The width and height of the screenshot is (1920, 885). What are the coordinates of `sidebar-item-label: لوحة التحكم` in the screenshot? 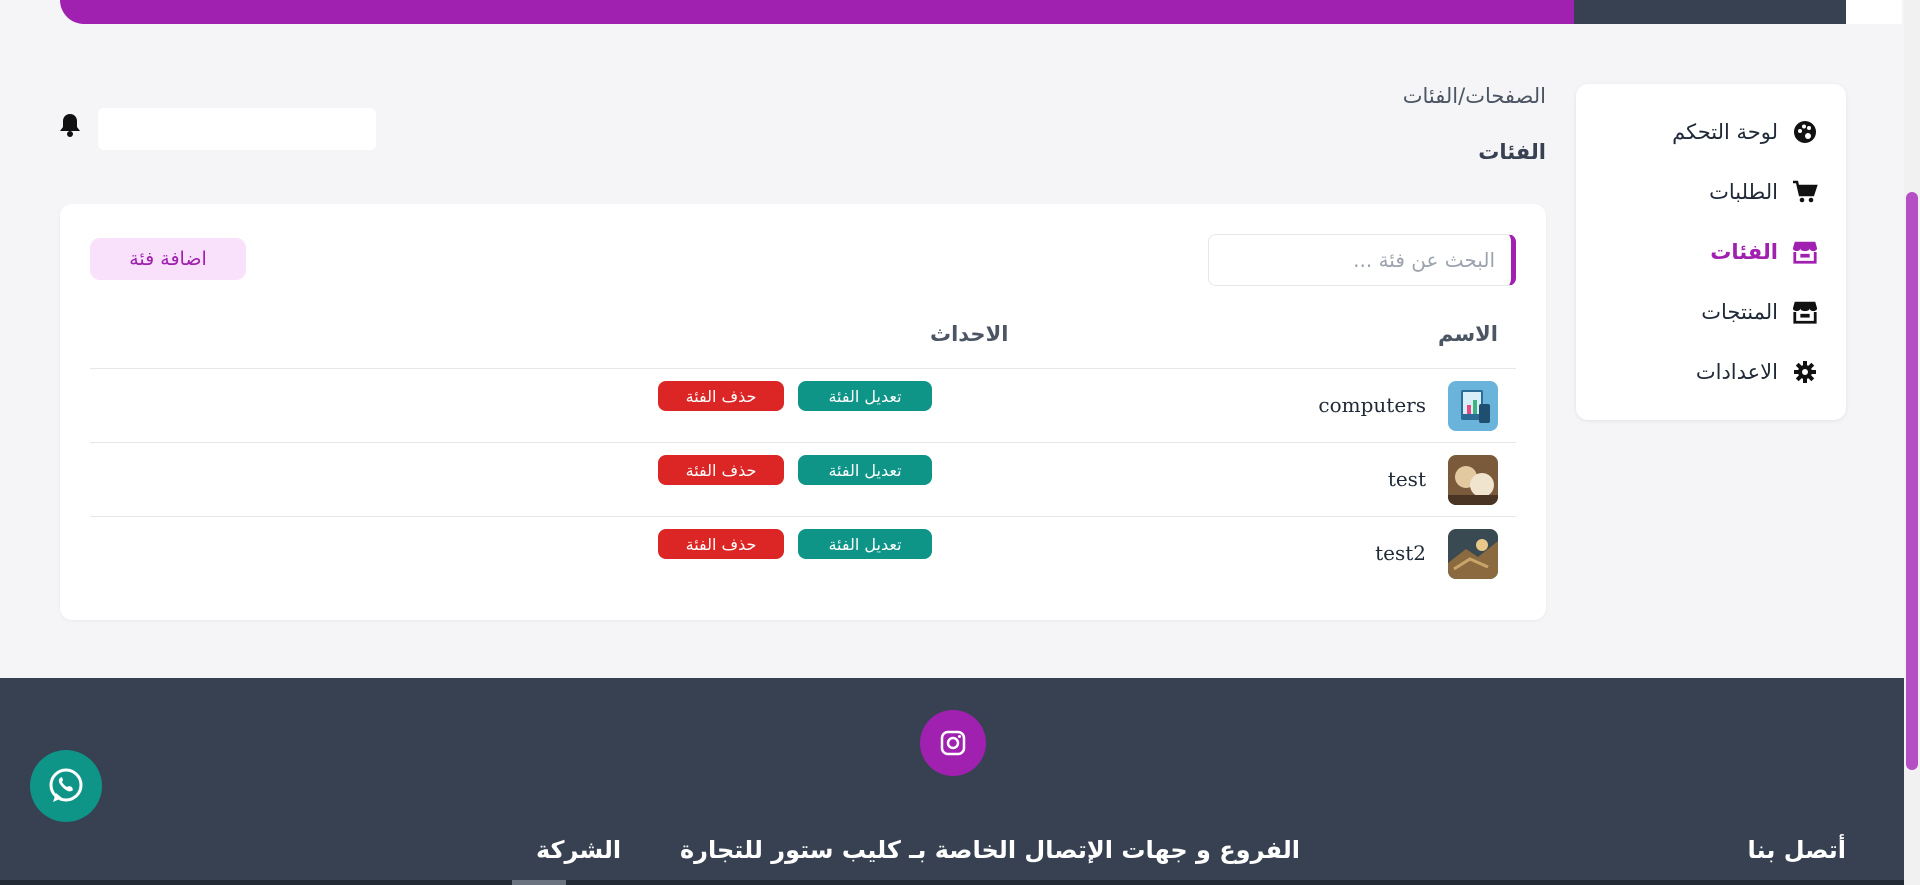 It's located at (1725, 132).